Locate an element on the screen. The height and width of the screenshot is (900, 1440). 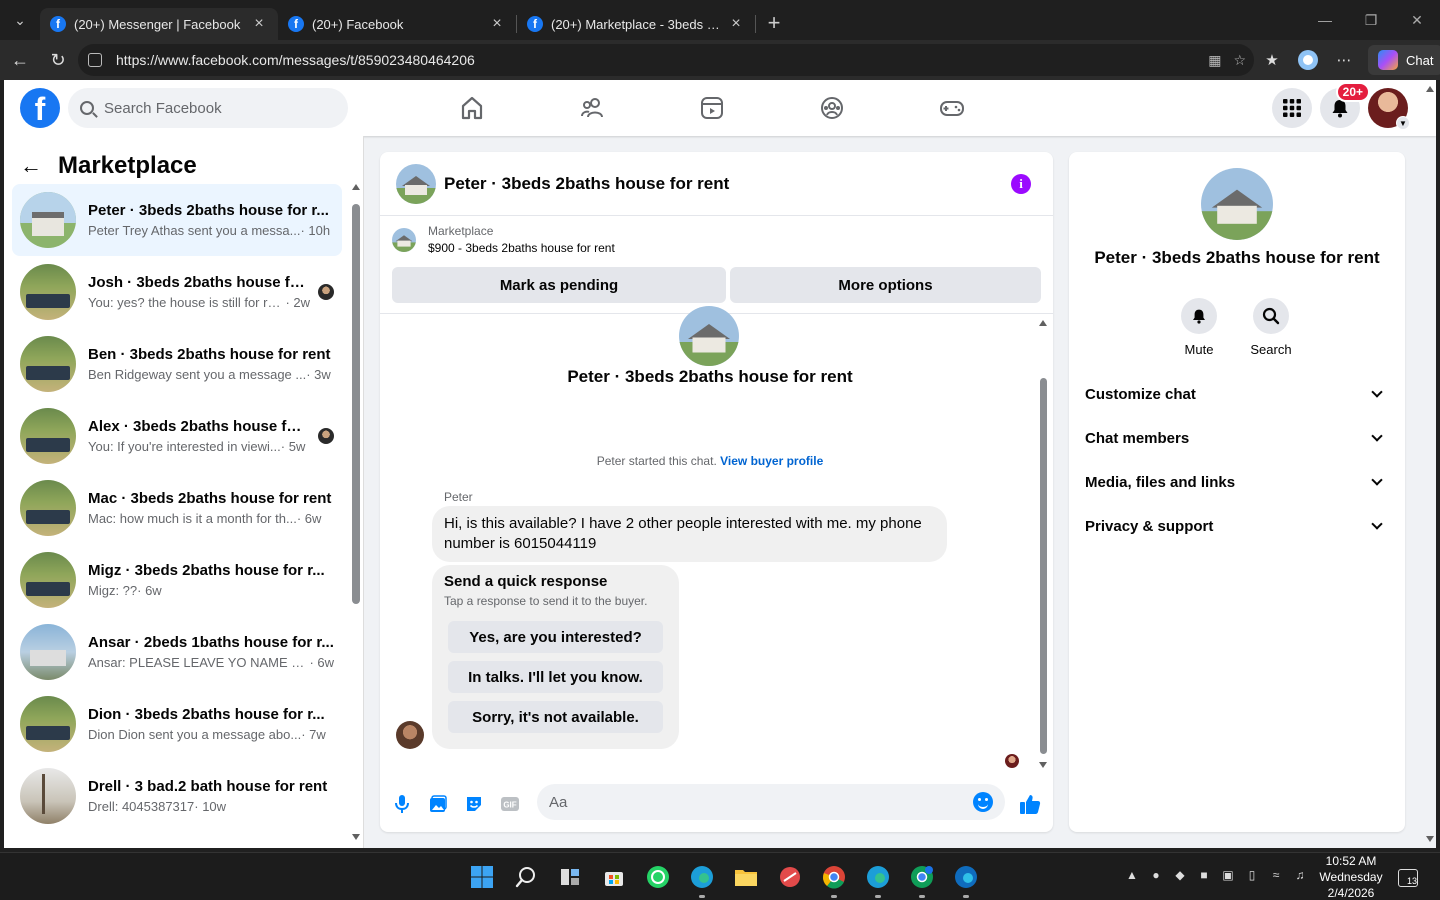
edge-dev-icon is located at coordinates (878, 879).